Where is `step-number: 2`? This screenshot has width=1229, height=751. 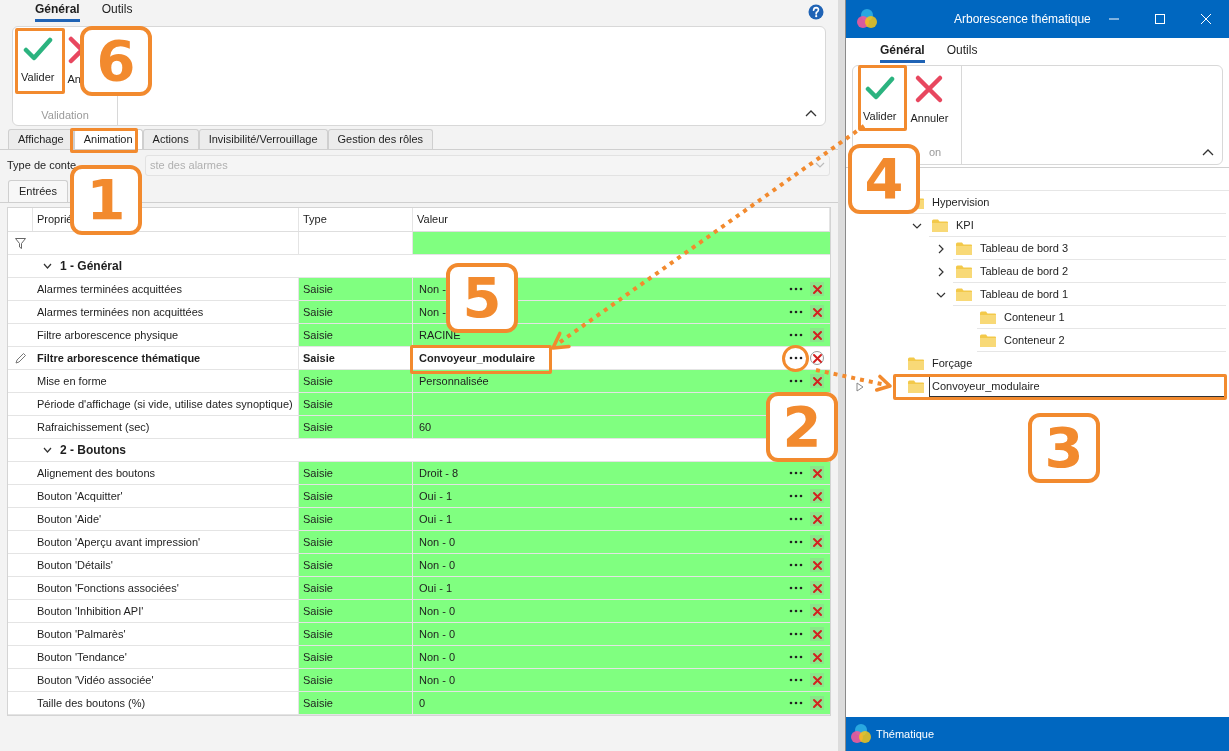
step-number: 2 is located at coordinates (802, 427).